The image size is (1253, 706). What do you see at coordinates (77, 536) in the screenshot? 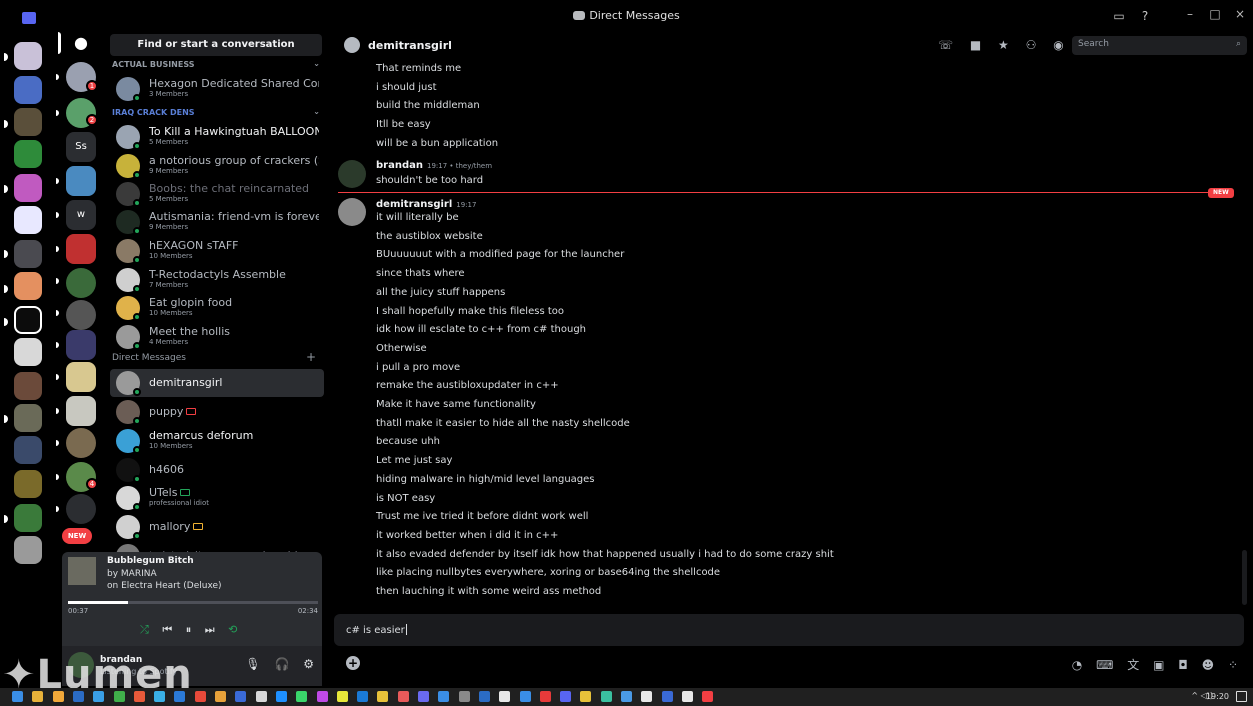
I see `new-badge: NEW` at bounding box center [77, 536].